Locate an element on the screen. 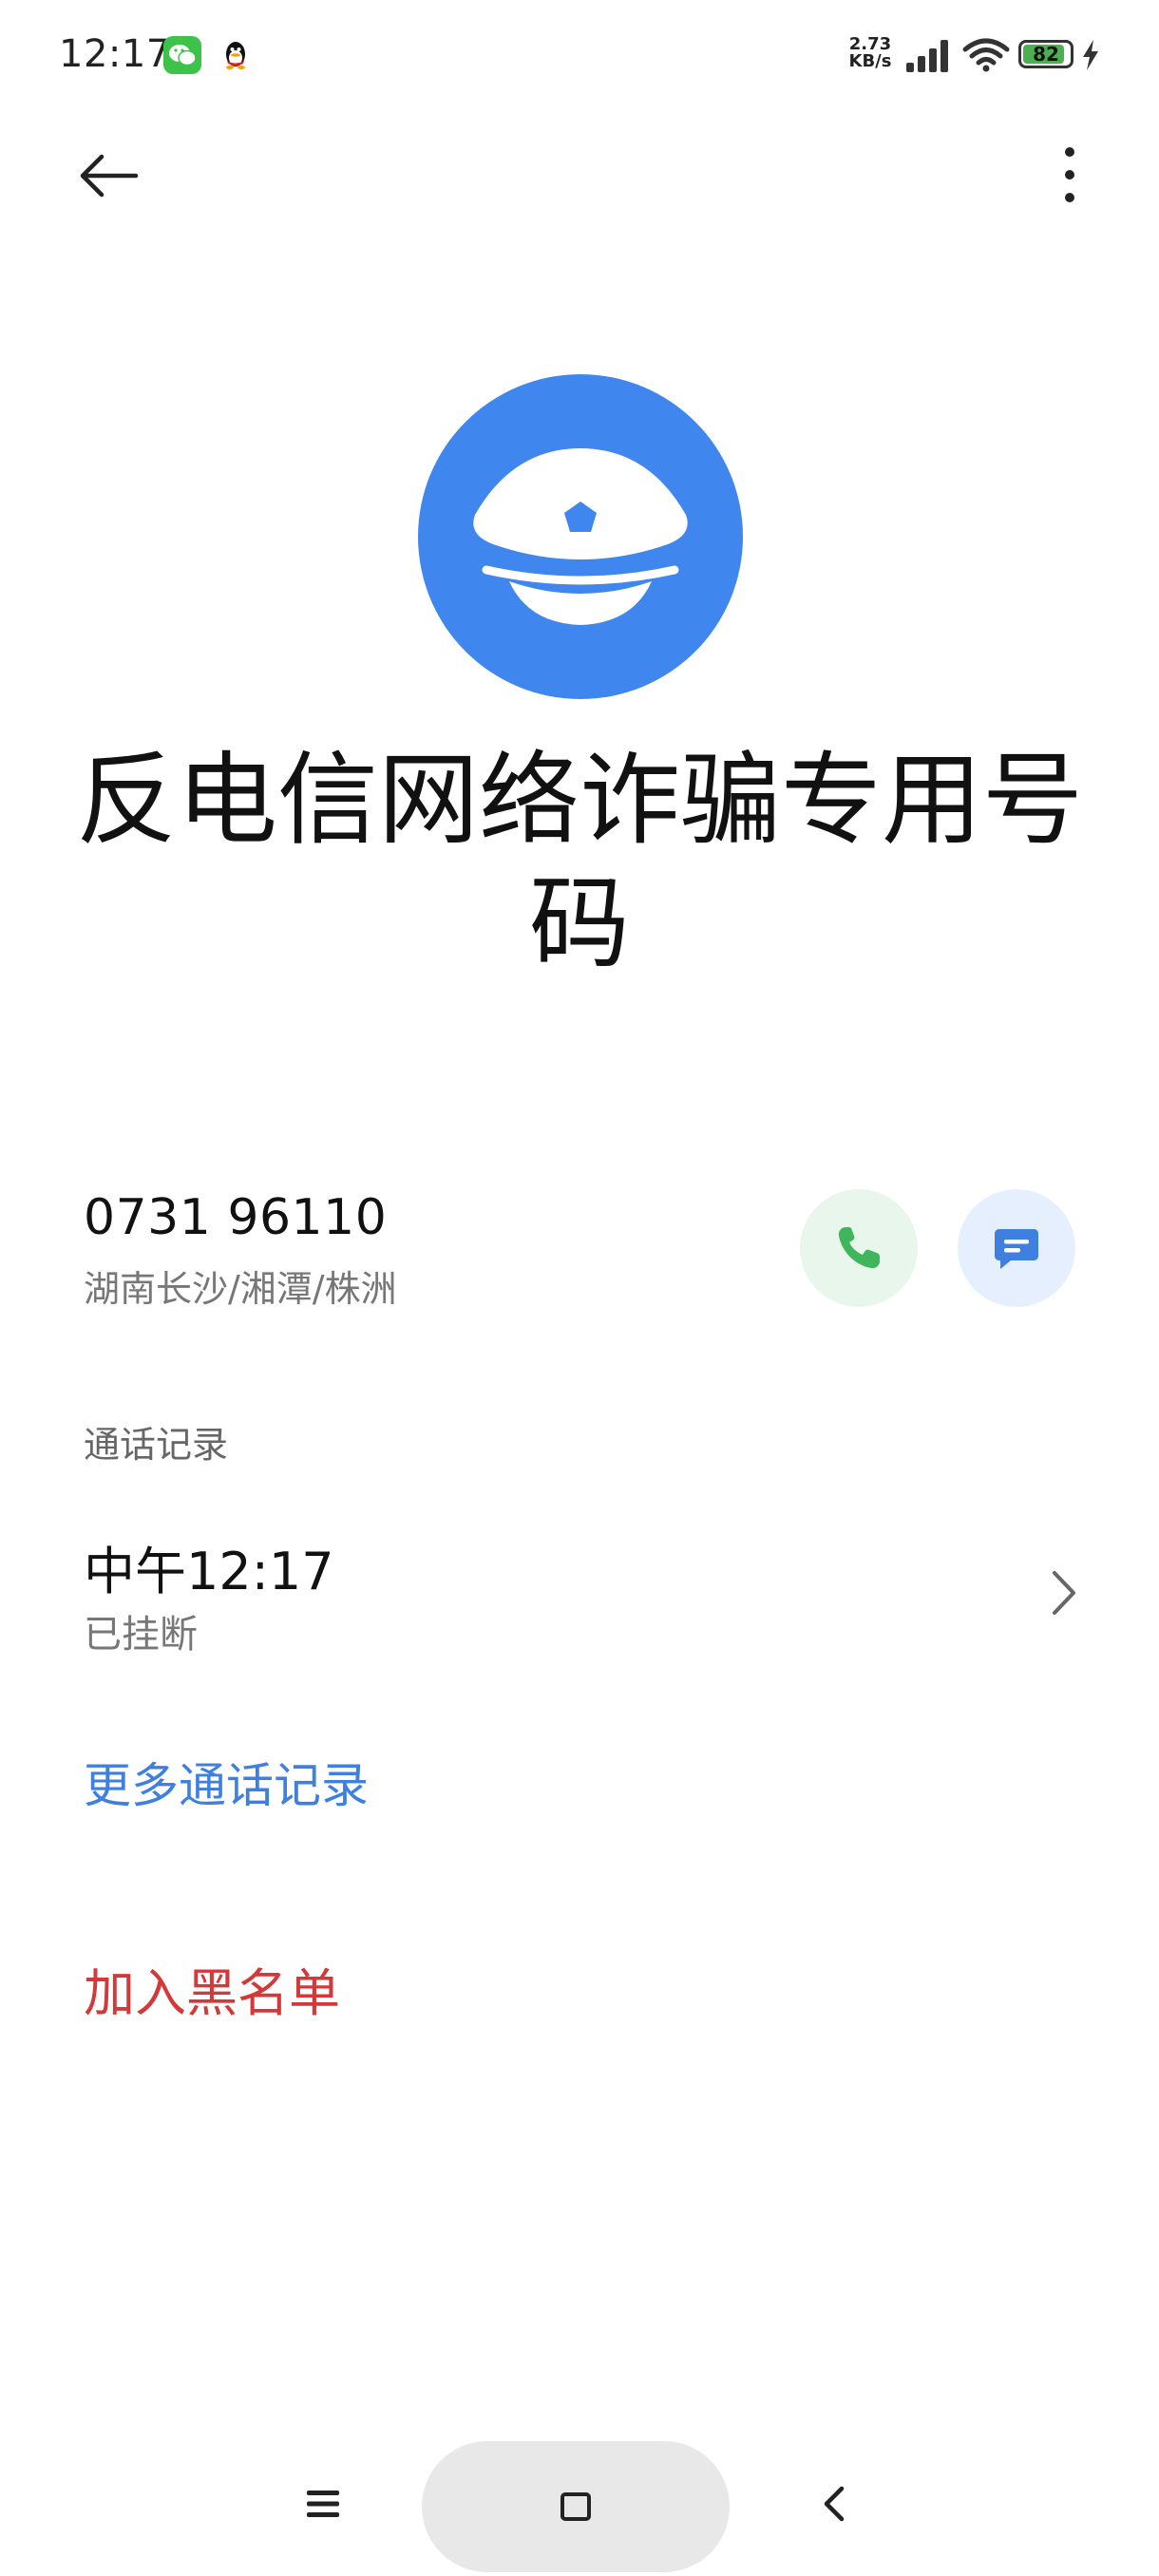 This screenshot has height=2576, width=1159. wifi-icon is located at coordinates (986, 55).